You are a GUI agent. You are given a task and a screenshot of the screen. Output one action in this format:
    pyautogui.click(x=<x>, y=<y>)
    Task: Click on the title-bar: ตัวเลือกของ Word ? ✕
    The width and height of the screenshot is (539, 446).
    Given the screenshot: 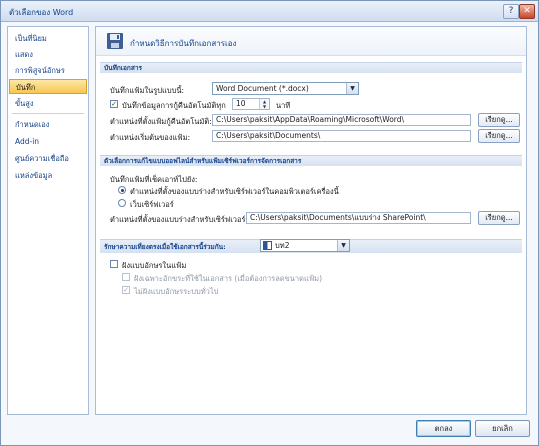 What is the action you would take?
    pyautogui.click(x=269, y=11)
    